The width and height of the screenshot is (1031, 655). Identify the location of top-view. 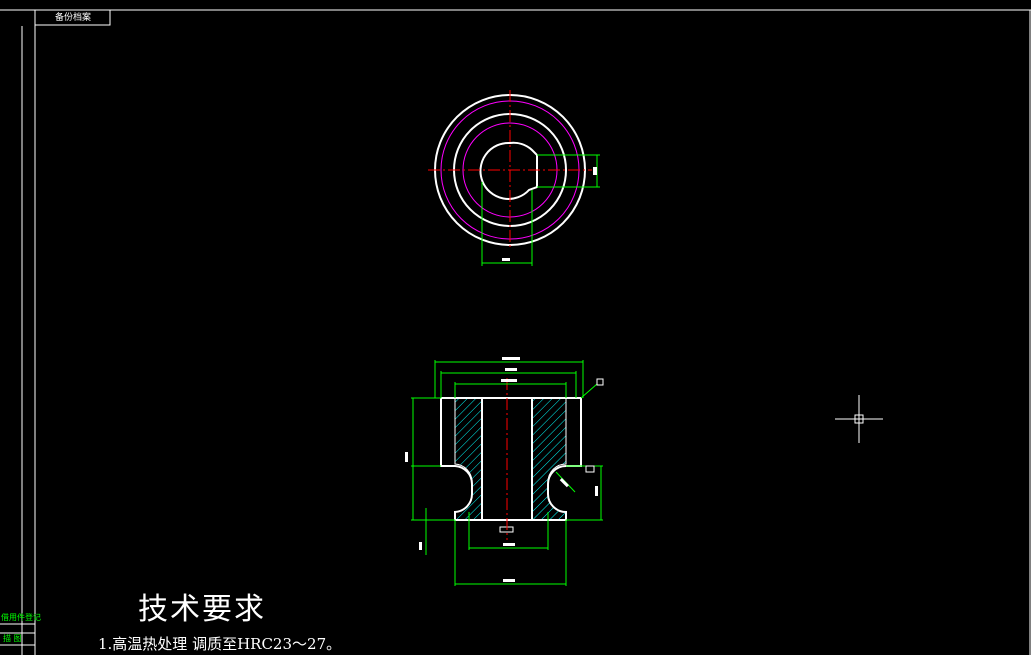
(514, 178).